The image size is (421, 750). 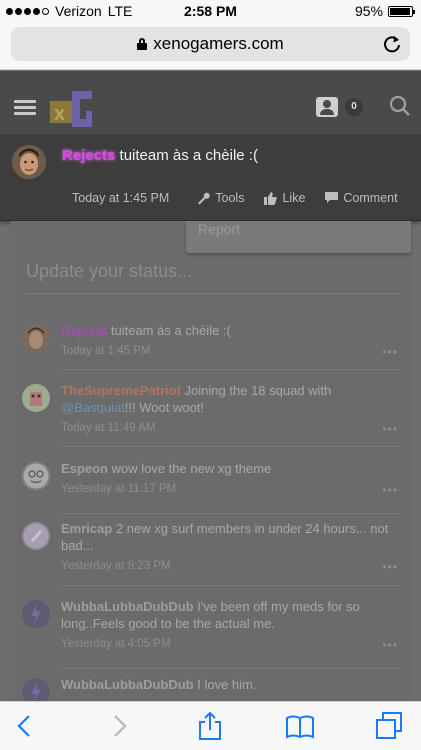 What do you see at coordinates (25, 108) in the screenshot?
I see `hamburger-menu-icon` at bounding box center [25, 108].